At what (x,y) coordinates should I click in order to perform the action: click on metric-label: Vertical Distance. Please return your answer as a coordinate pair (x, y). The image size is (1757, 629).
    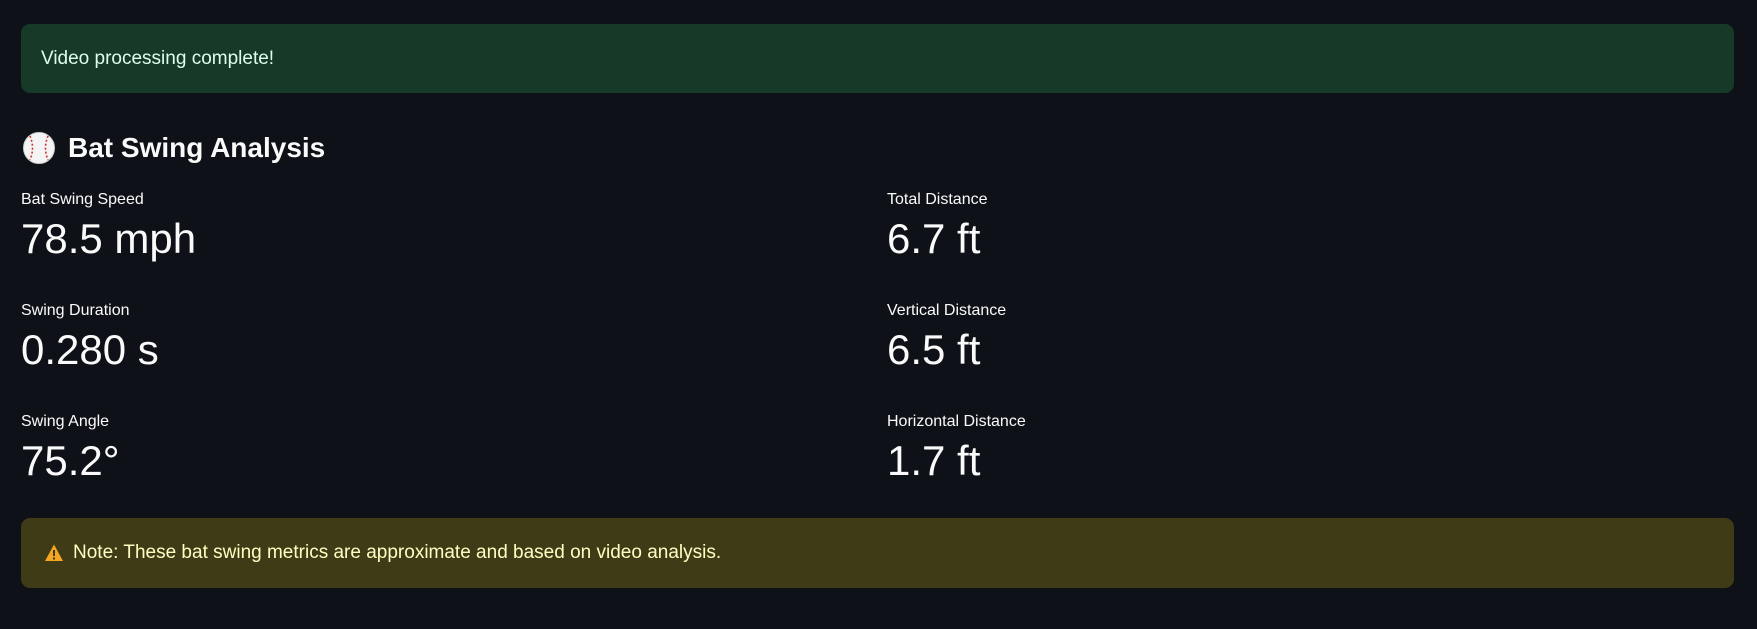
    Looking at the image, I should click on (947, 310).